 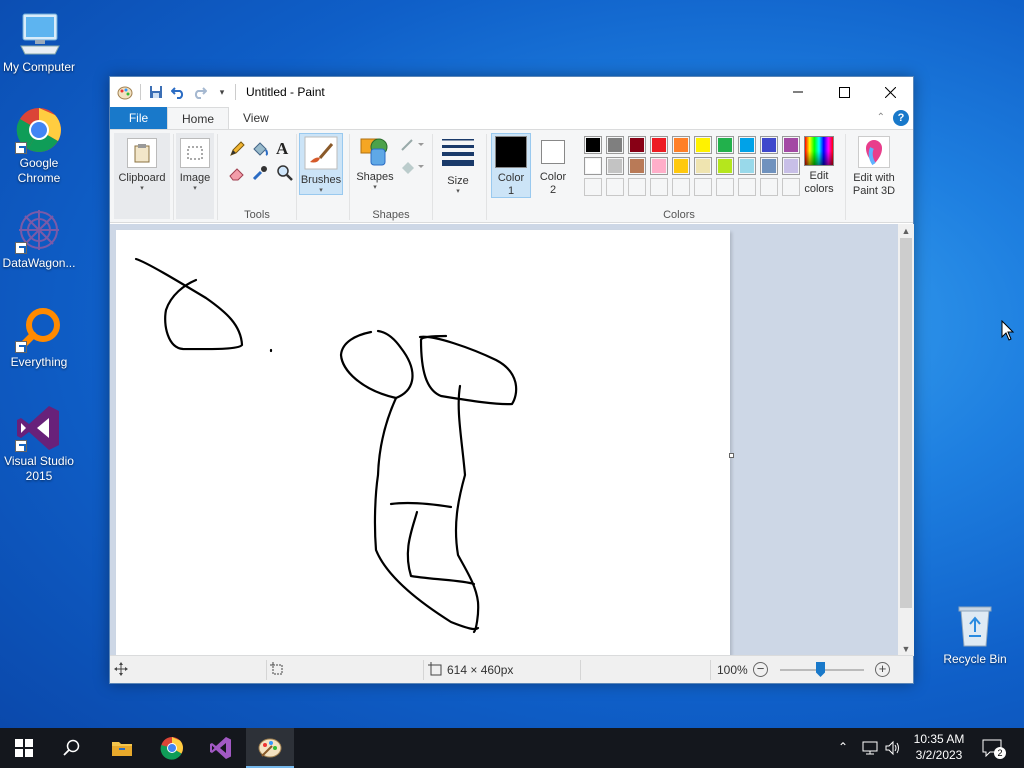 What do you see at coordinates (412, 146) in the screenshot?
I see `outline-icon` at bounding box center [412, 146].